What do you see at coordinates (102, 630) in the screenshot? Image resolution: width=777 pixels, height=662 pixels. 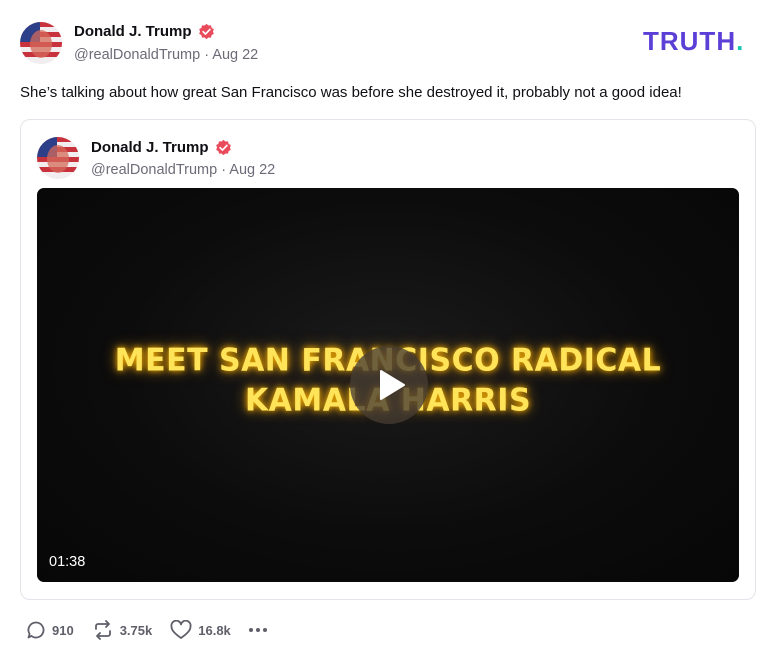 I see `retruth-icon` at bounding box center [102, 630].